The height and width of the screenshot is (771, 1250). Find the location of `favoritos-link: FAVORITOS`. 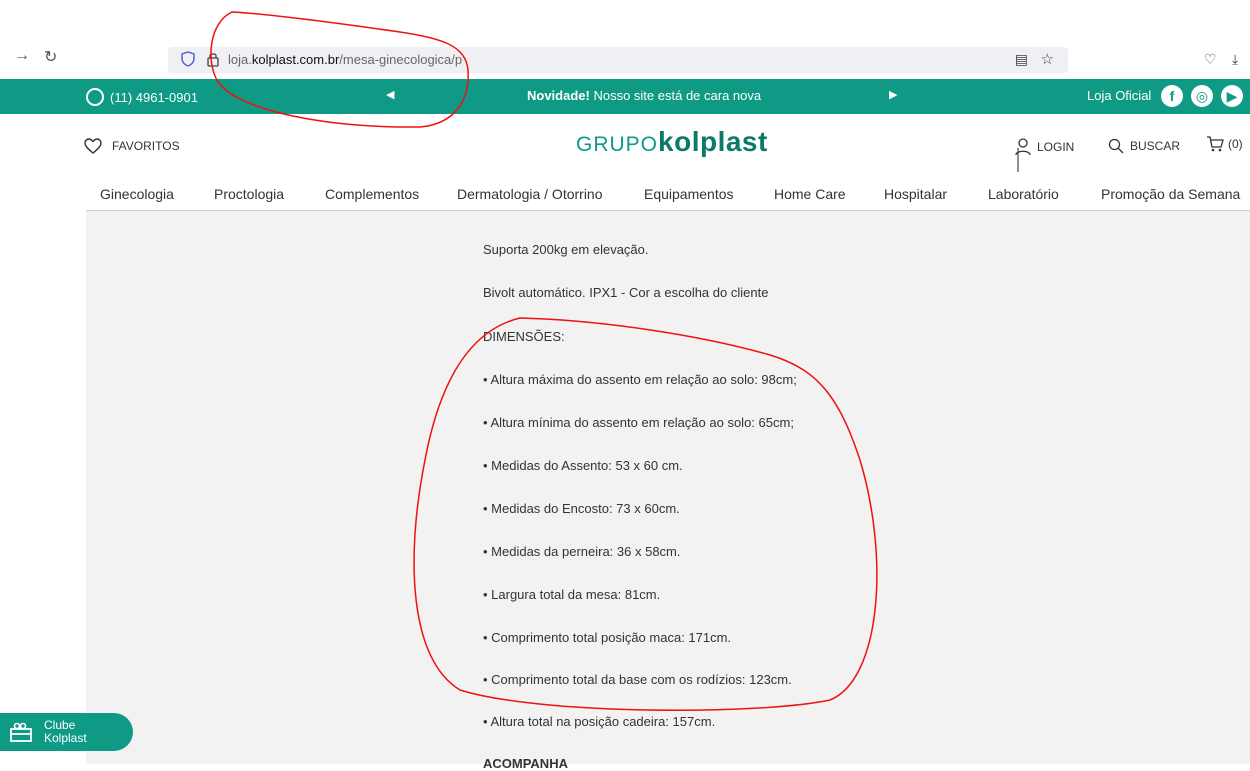

favoritos-link: FAVORITOS is located at coordinates (132, 146).